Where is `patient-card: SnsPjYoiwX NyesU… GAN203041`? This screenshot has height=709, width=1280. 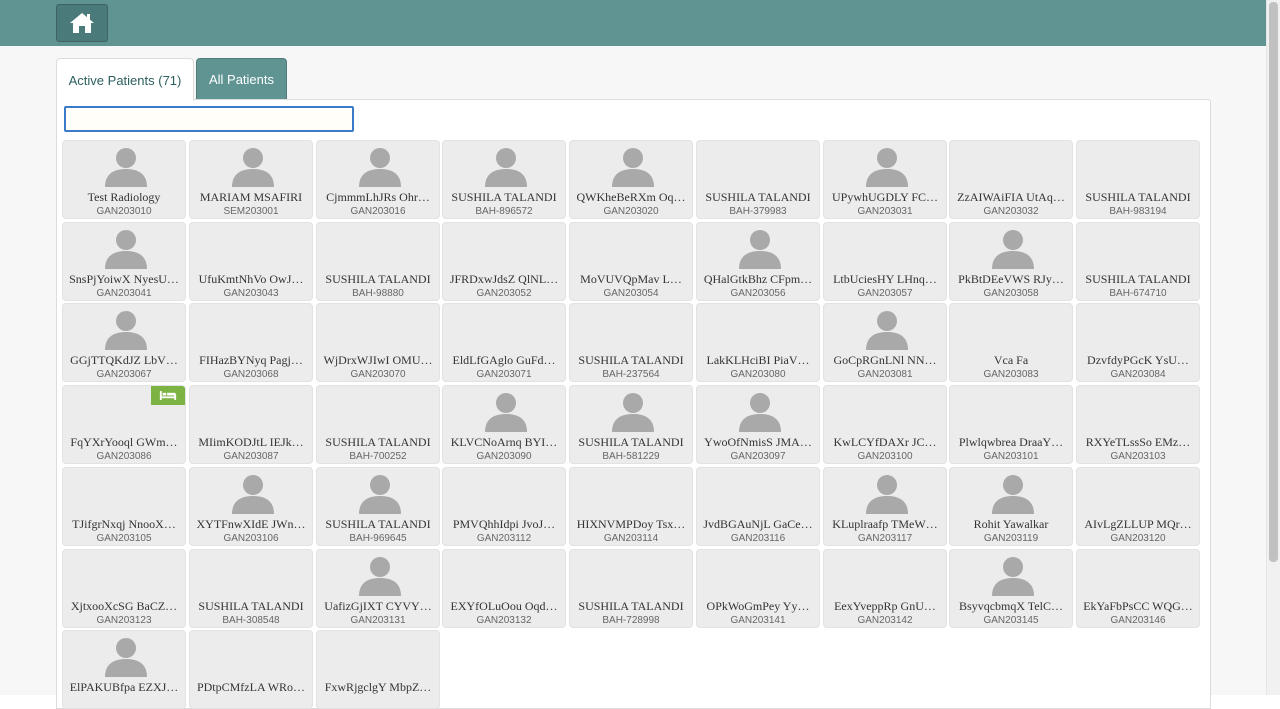 patient-card: SnsPjYoiwX NyesU… GAN203041 is located at coordinates (124, 261).